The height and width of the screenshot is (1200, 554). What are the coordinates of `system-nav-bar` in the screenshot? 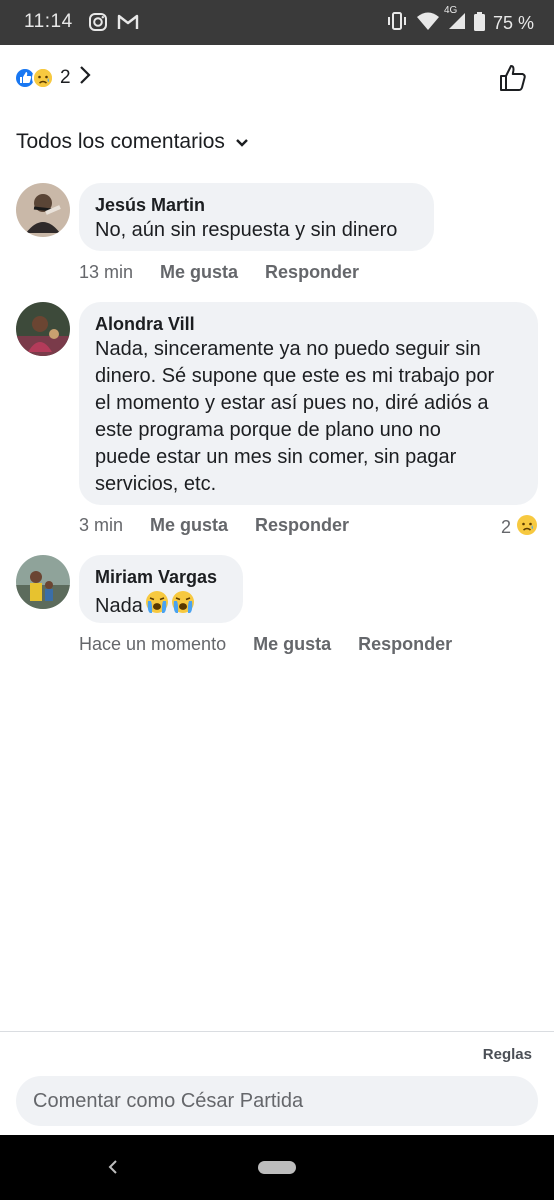 It's located at (277, 1167).